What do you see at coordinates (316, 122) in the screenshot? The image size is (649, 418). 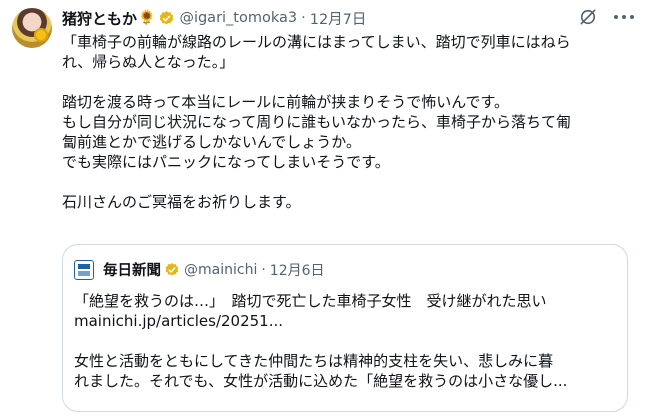 I see `text-line: もし自分が同じ状況になって周りに誰もいなかったら、車椅子から落ちて匍` at bounding box center [316, 122].